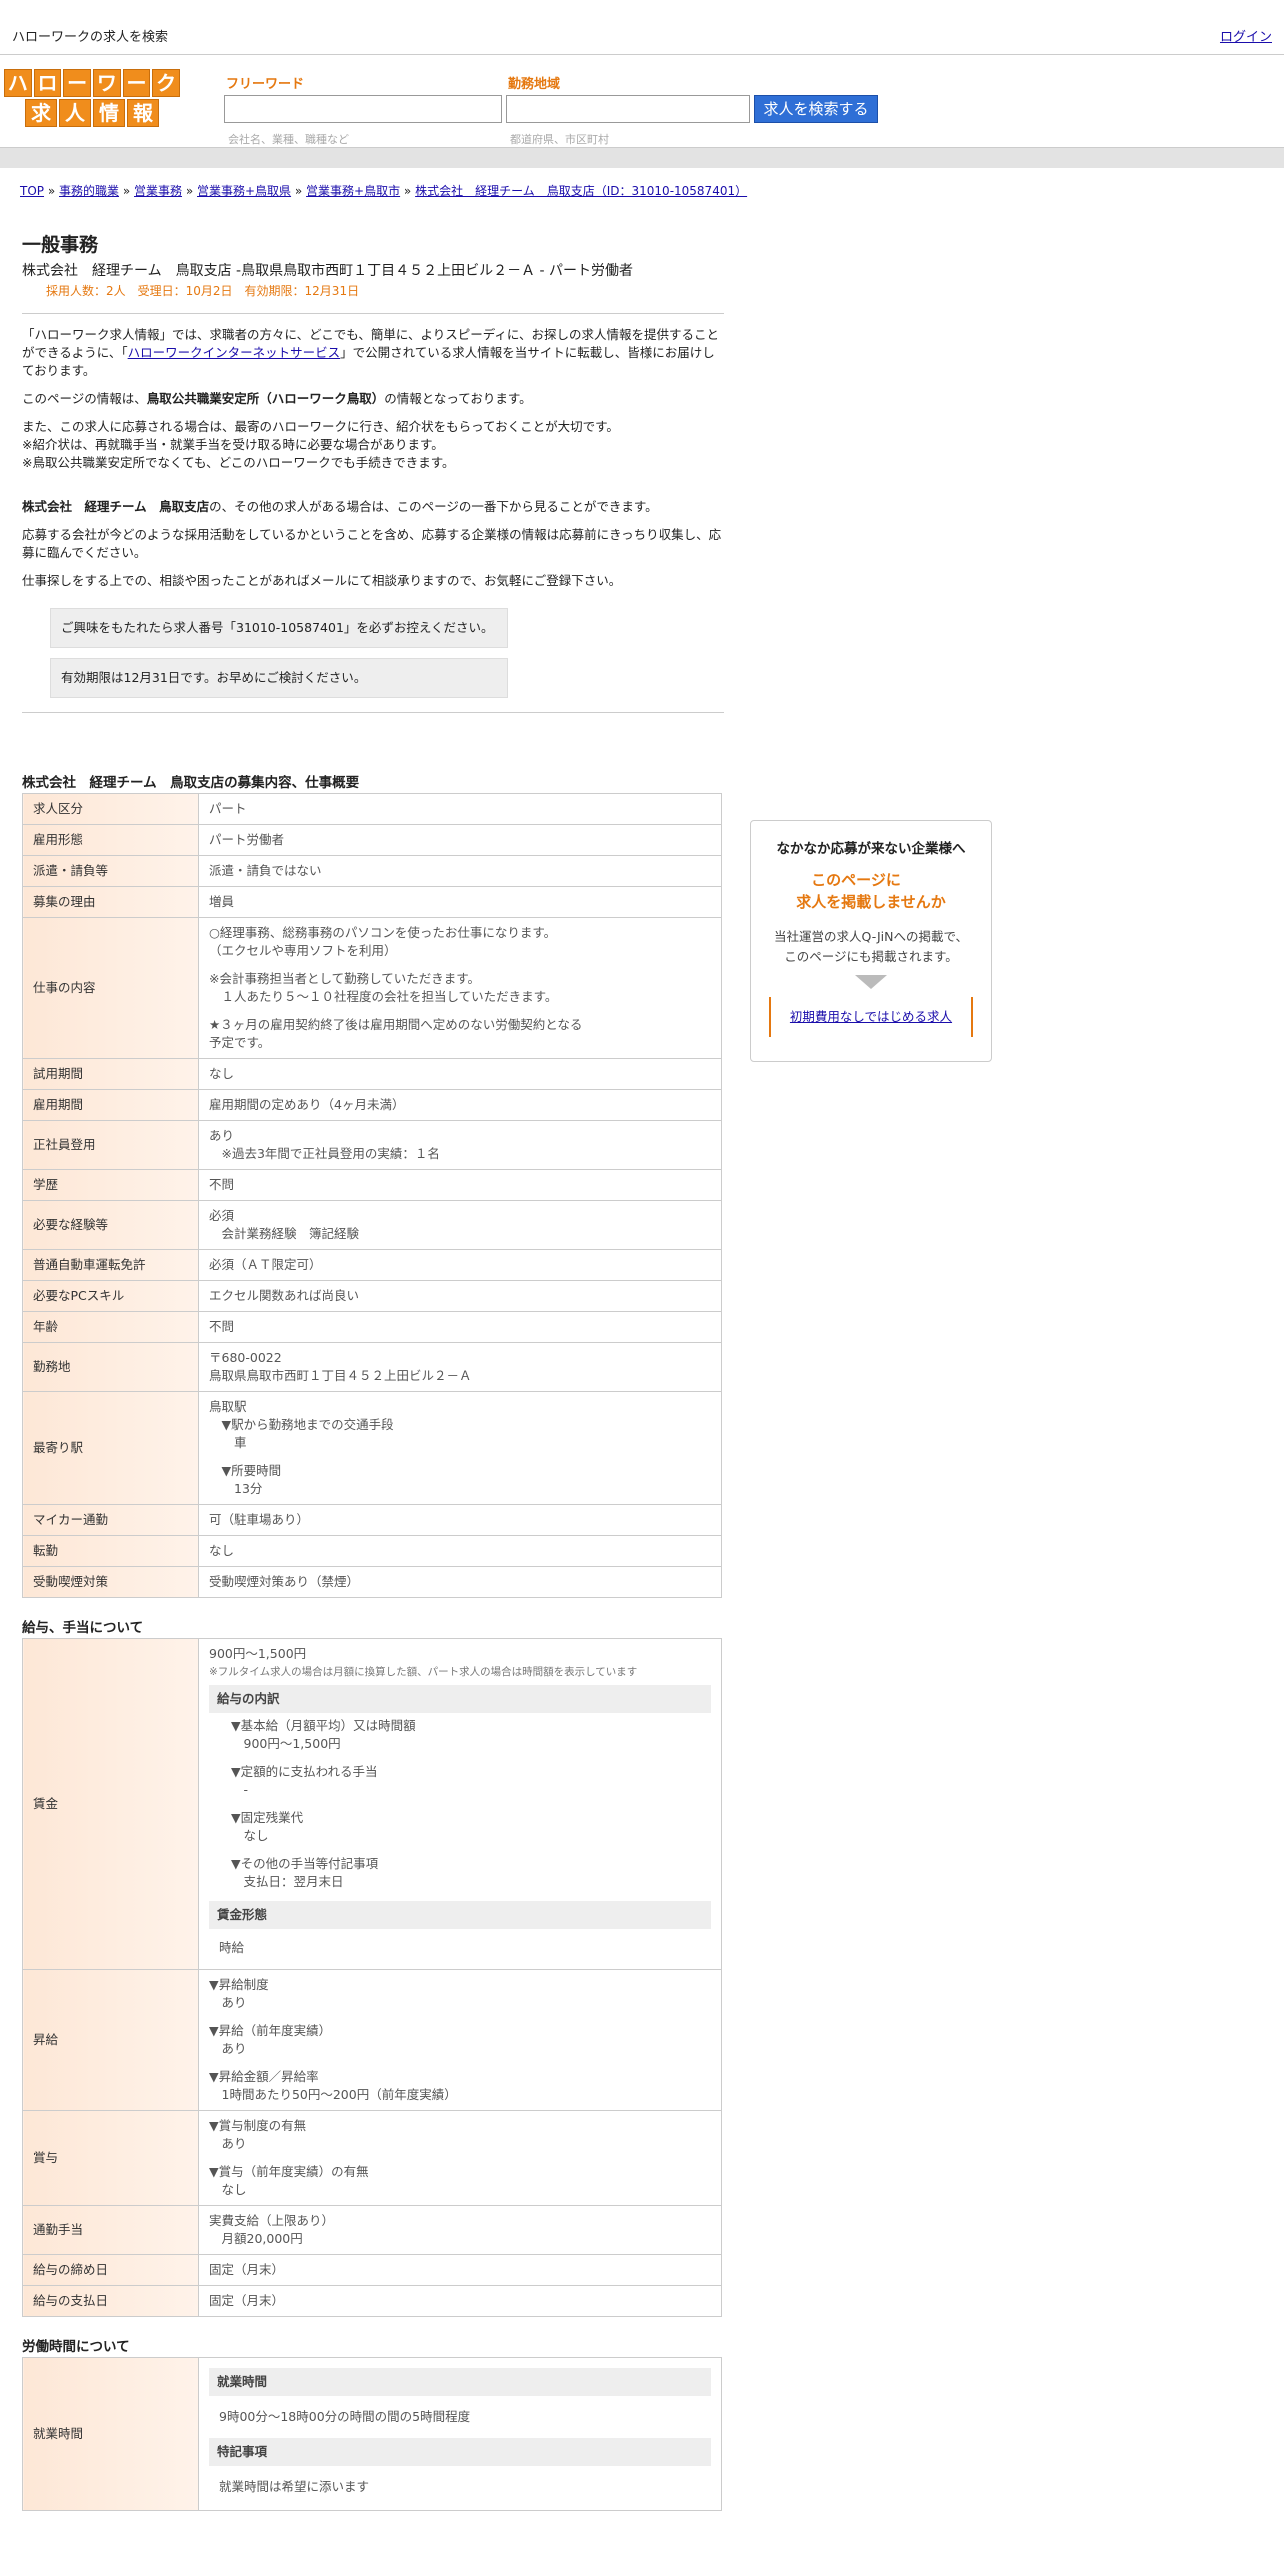 This screenshot has width=1284, height=2568. Describe the element at coordinates (110, 1448) in the screenshot. I see `table-key: 最寄り駅` at that location.